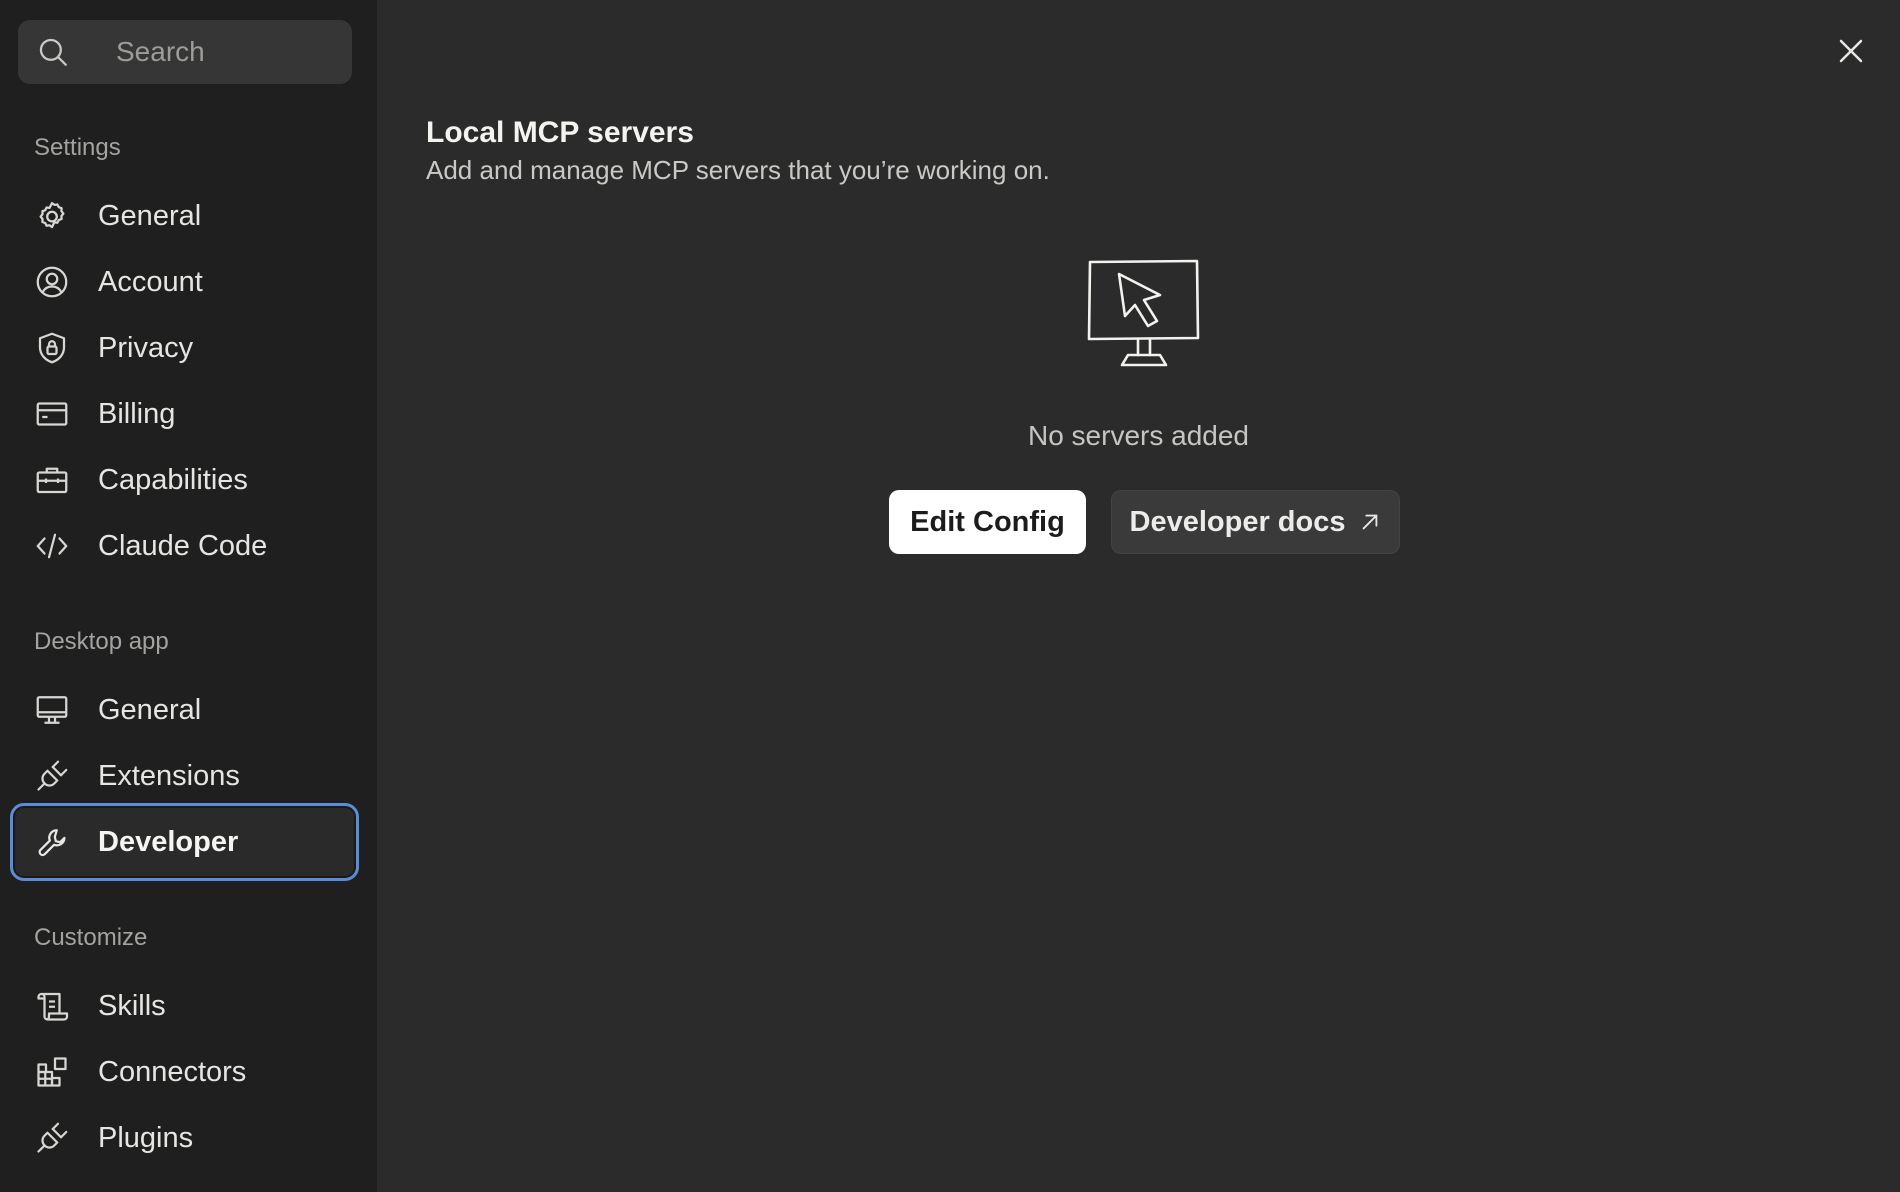 The width and height of the screenshot is (1900, 1192). Describe the element at coordinates (1143, 313) in the screenshot. I see `monitor-cursor-icon` at that location.